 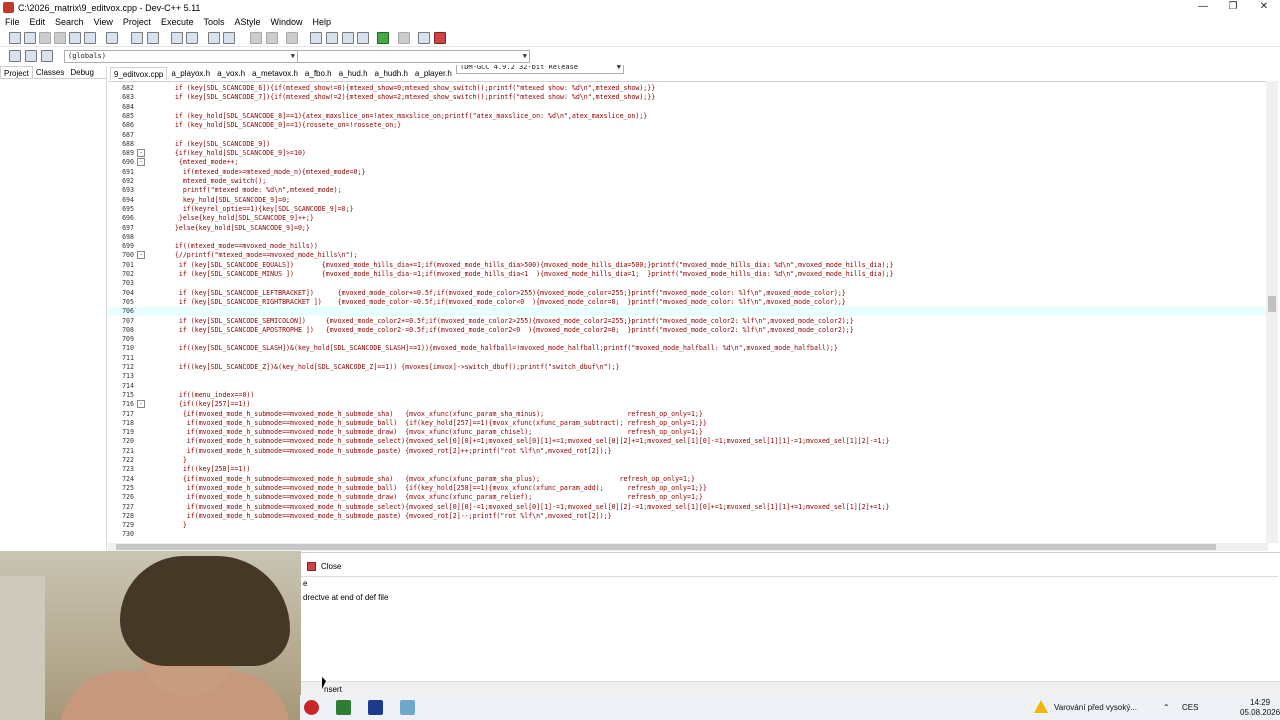 I want to click on bookmark-icon, so click(x=292, y=38).